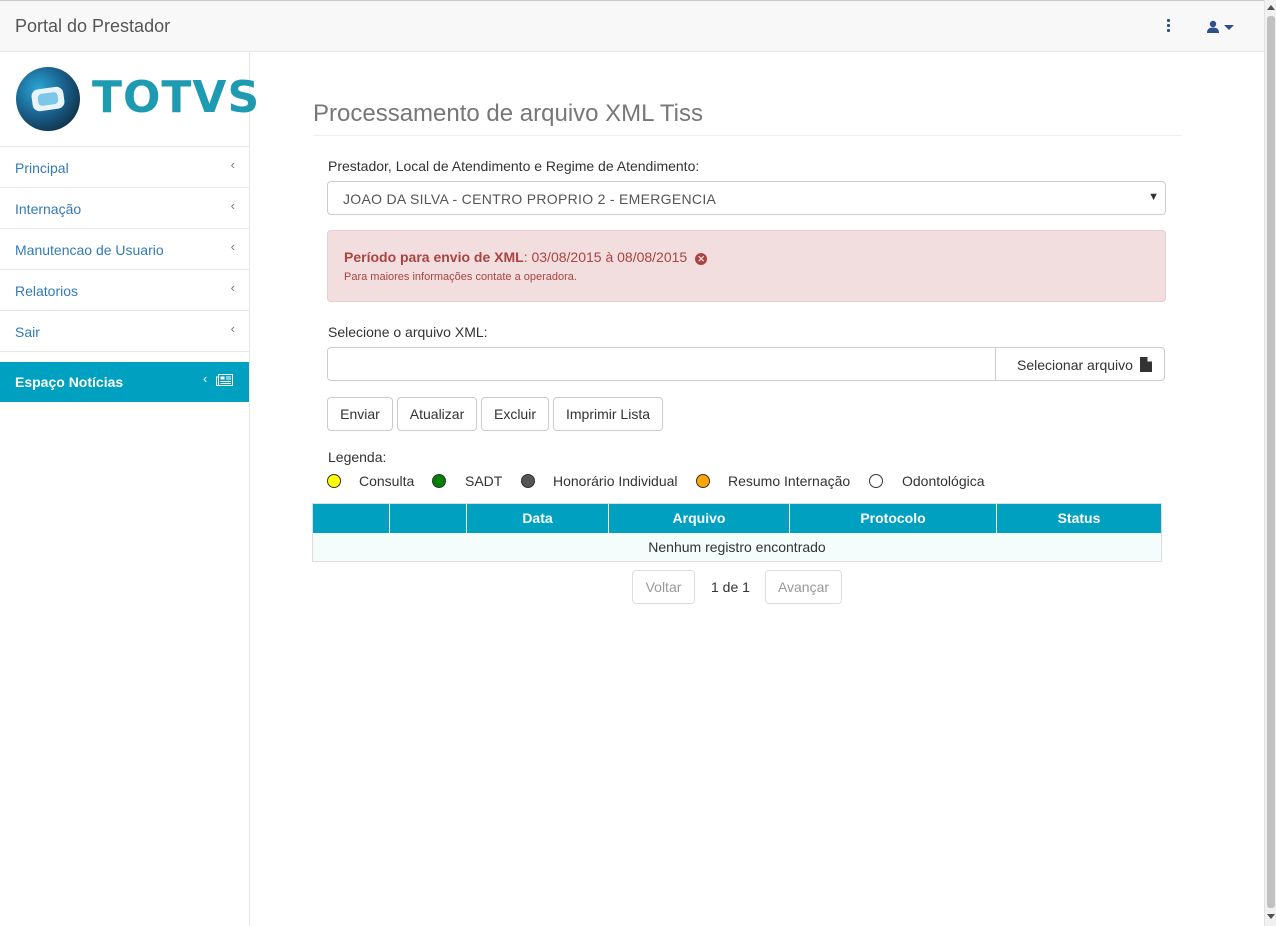 This screenshot has height=926, width=1276. I want to click on table-header: Data Arquivo Protocolo Status, so click(737, 518).